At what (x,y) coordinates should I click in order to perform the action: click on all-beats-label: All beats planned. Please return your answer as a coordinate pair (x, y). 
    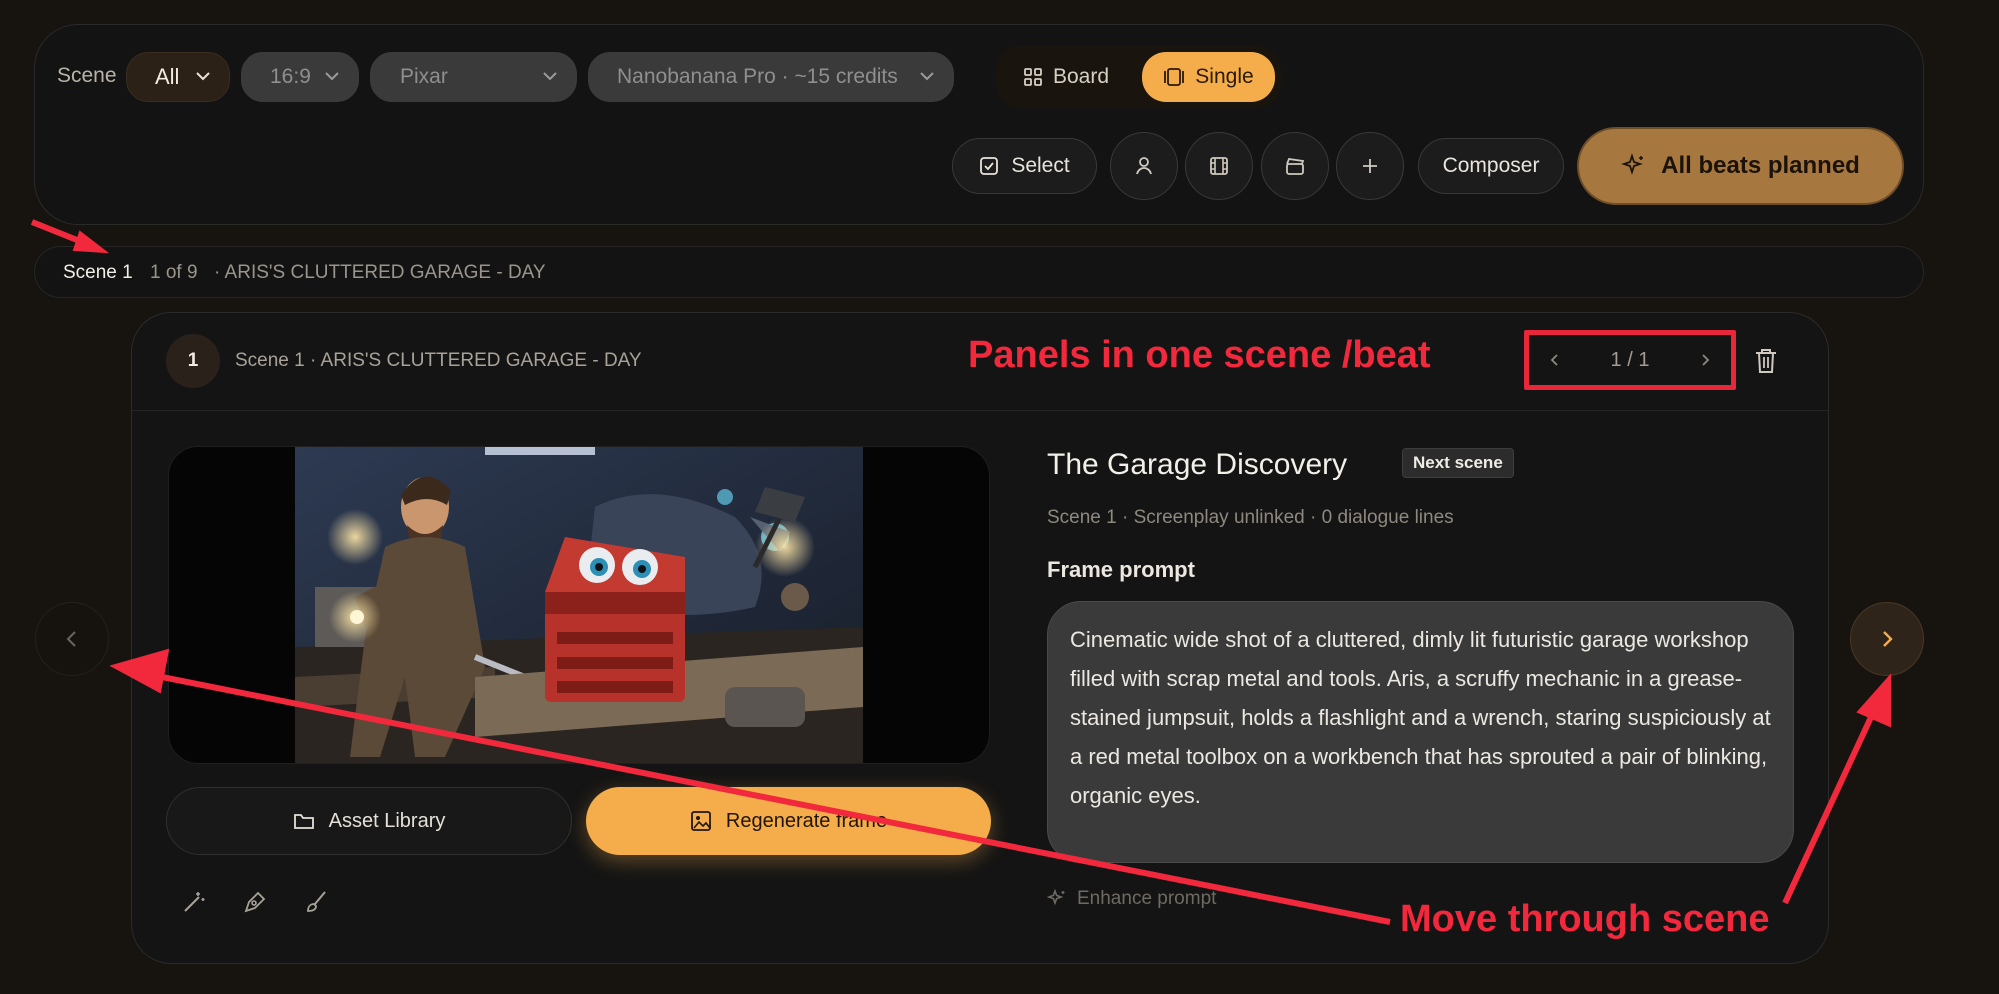
    Looking at the image, I should click on (1760, 165).